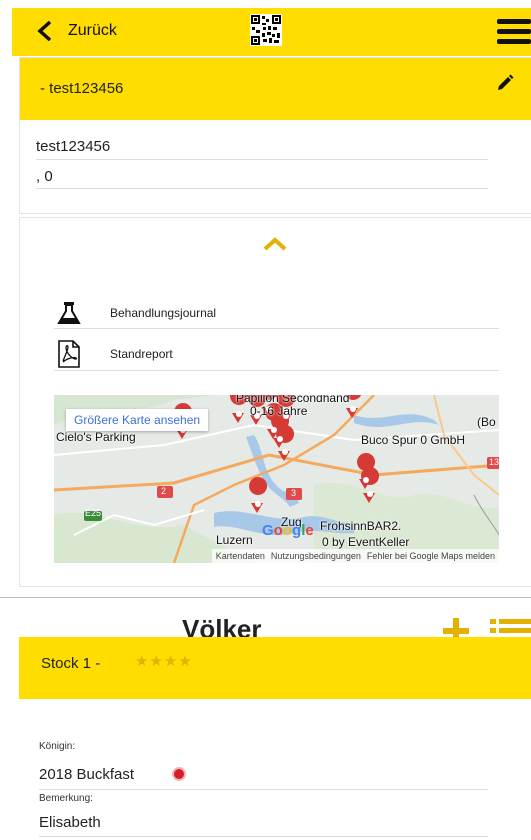 The image size is (531, 840). What do you see at coordinates (71, 663) in the screenshot?
I see `hive-name: Stock 1 -` at bounding box center [71, 663].